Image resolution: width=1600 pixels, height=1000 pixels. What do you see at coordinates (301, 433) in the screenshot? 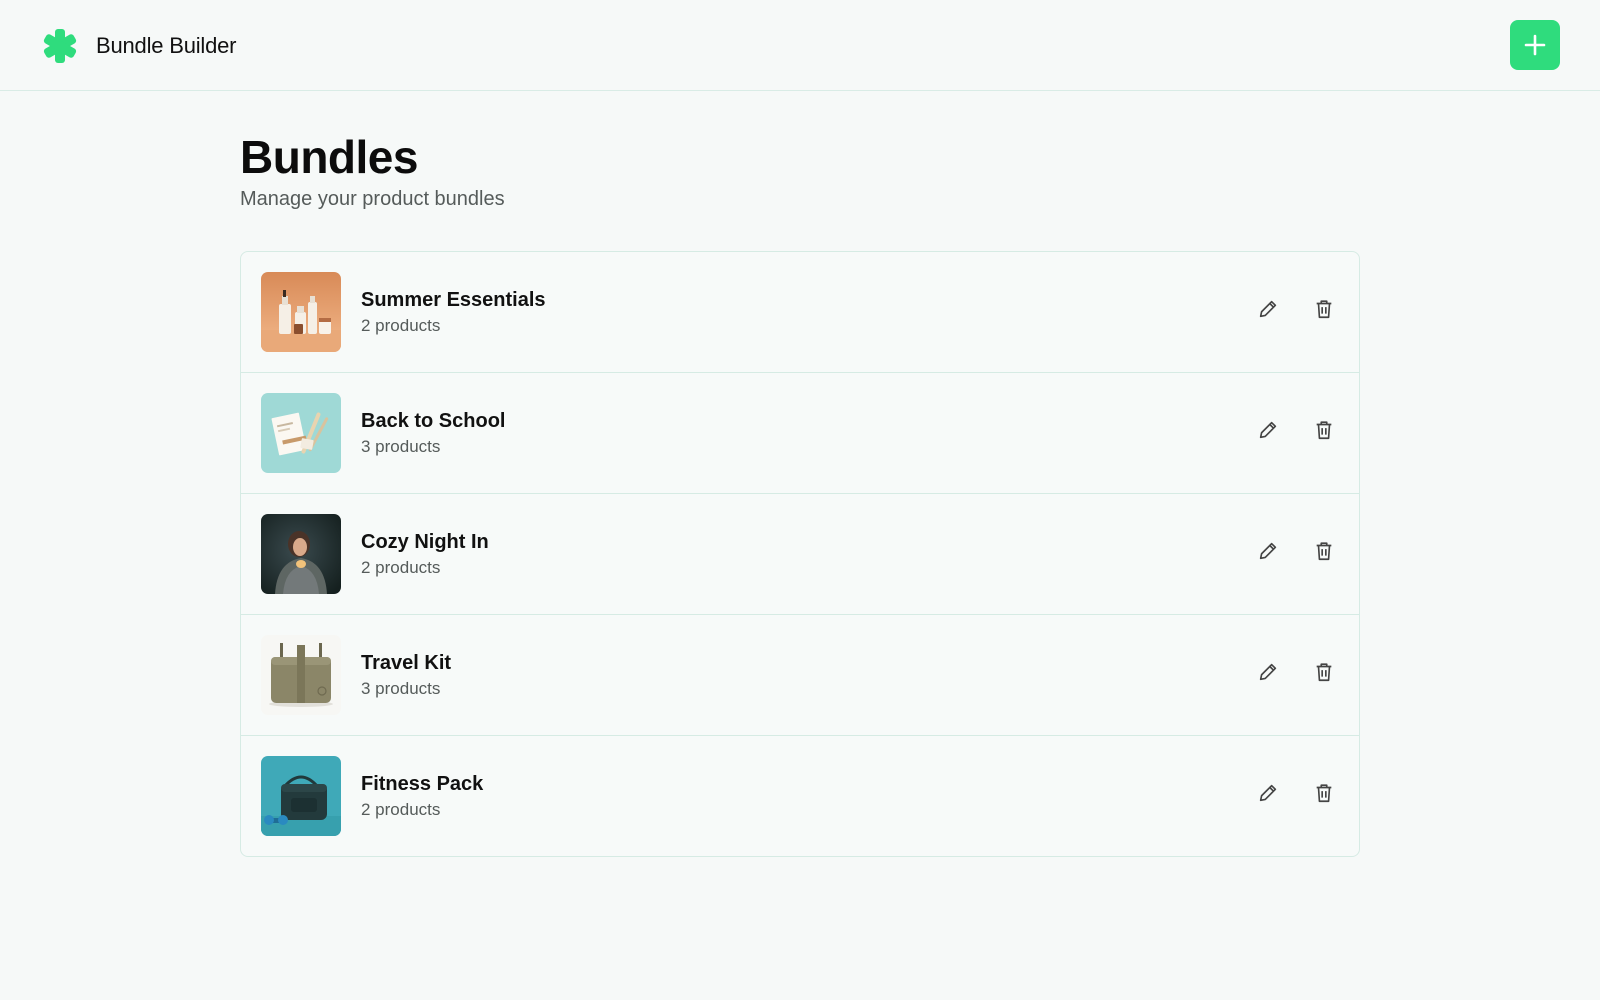
I see `stationery-image` at bounding box center [301, 433].